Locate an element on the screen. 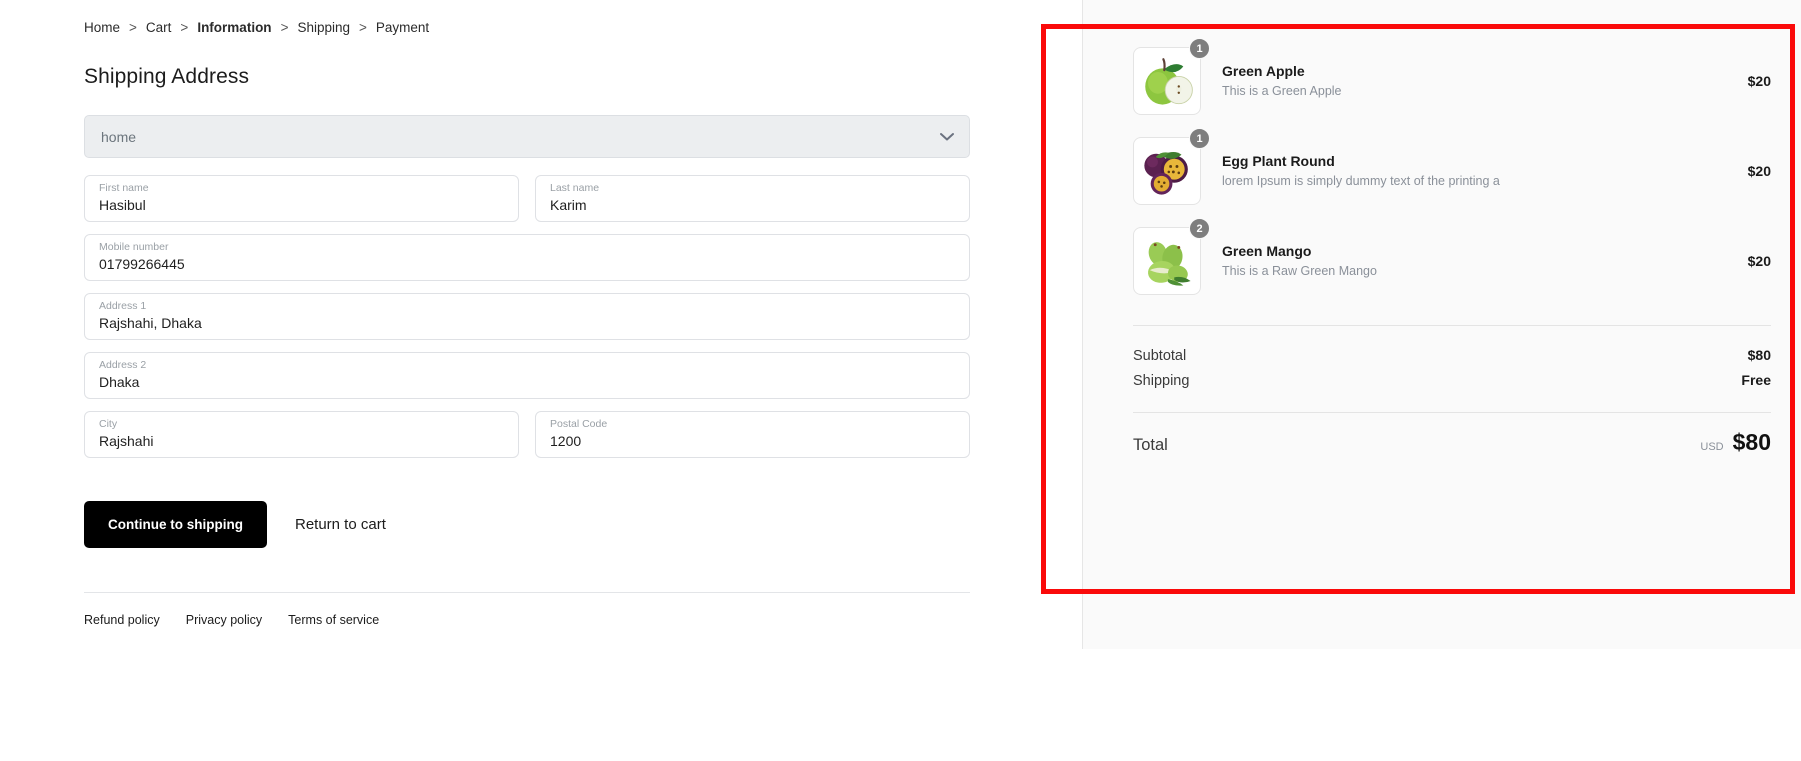  product-name: Green Mango is located at coordinates (1267, 251).